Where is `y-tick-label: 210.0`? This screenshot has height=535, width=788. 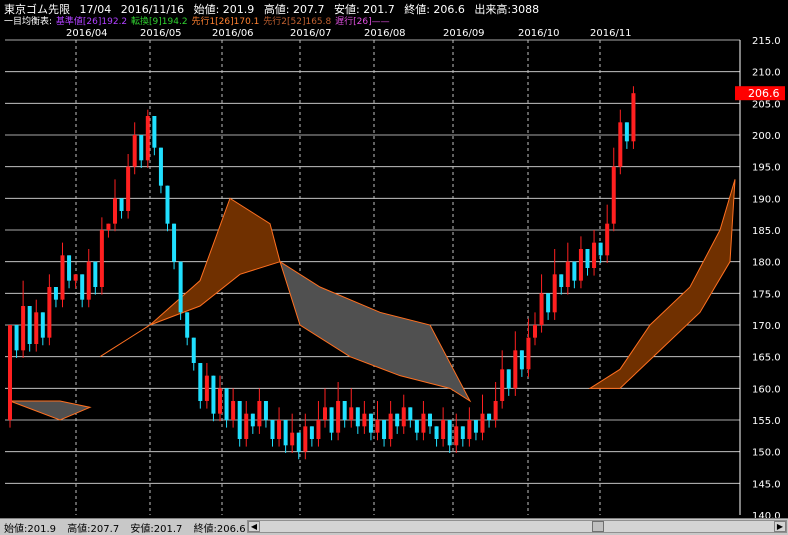 y-tick-label: 210.0 is located at coordinates (766, 73).